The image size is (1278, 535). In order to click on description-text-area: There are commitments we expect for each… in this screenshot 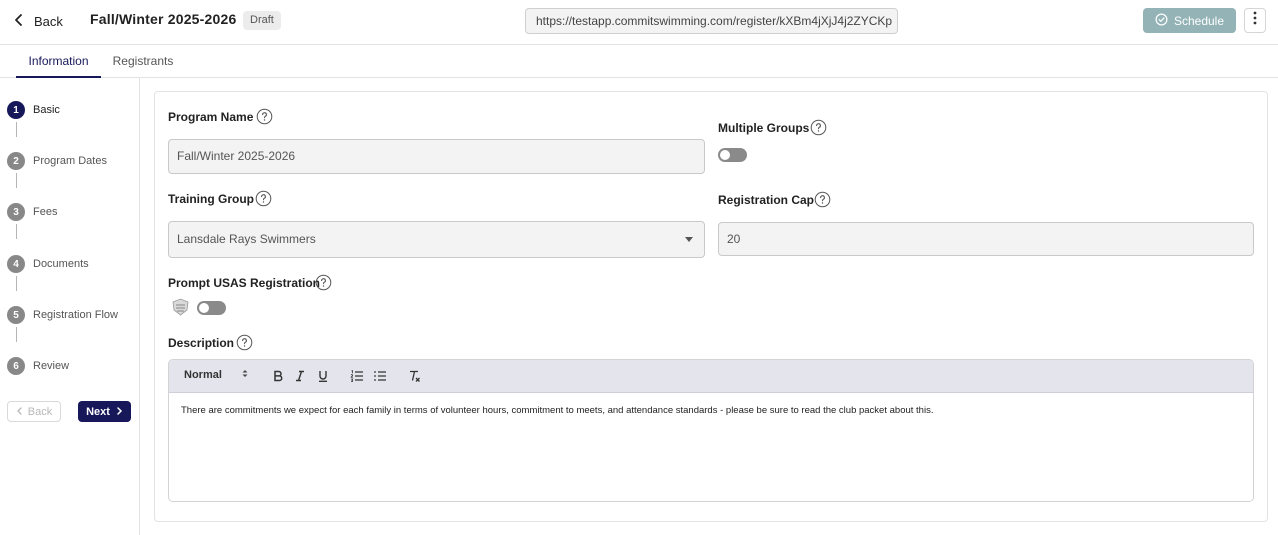, I will do `click(711, 411)`.